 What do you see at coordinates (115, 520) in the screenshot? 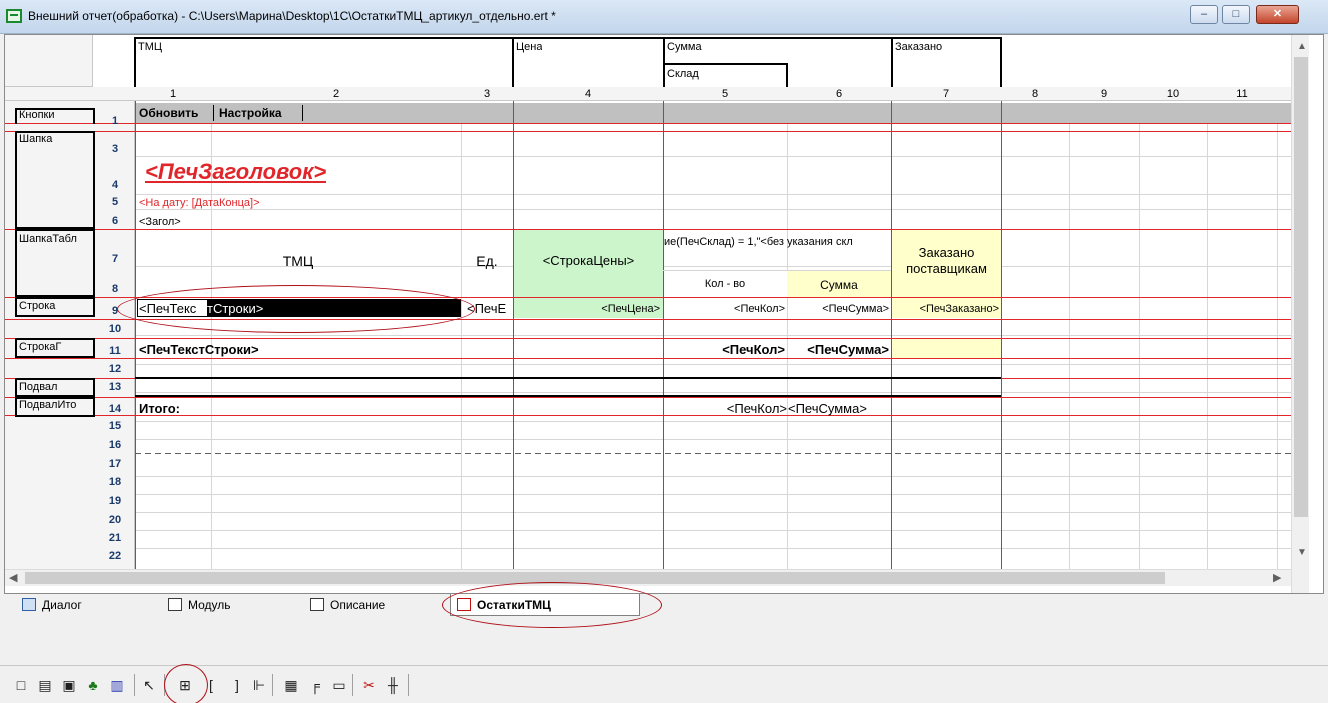
I see `row-number-20: 20` at bounding box center [115, 520].